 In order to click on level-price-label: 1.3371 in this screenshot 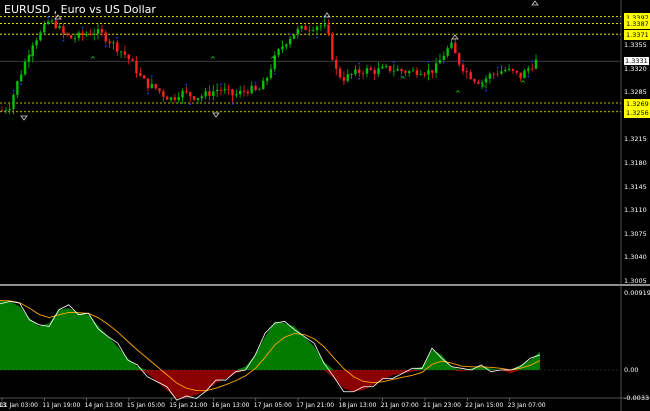, I will do `click(637, 35)`.